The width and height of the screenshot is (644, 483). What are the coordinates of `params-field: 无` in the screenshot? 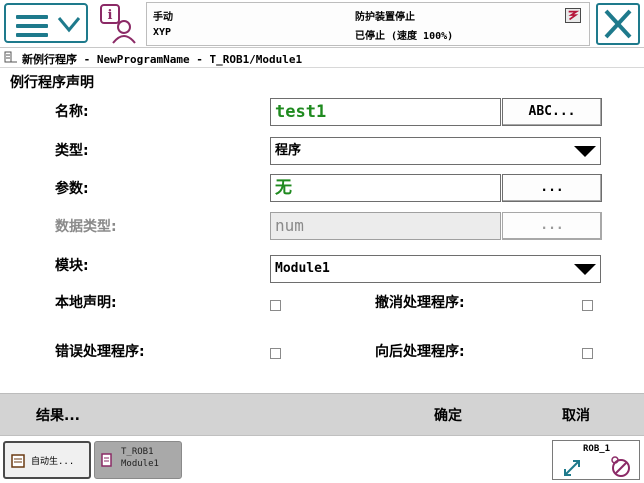 It's located at (385, 188).